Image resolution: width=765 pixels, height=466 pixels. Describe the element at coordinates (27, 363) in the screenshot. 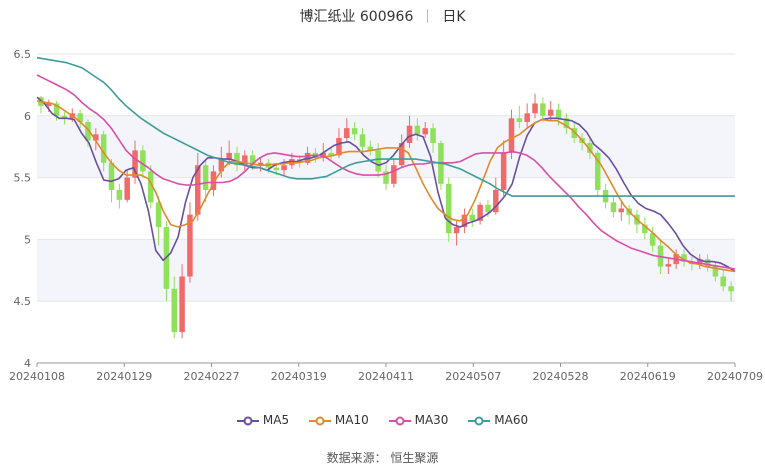

I see `y-tick-label: 4` at that location.